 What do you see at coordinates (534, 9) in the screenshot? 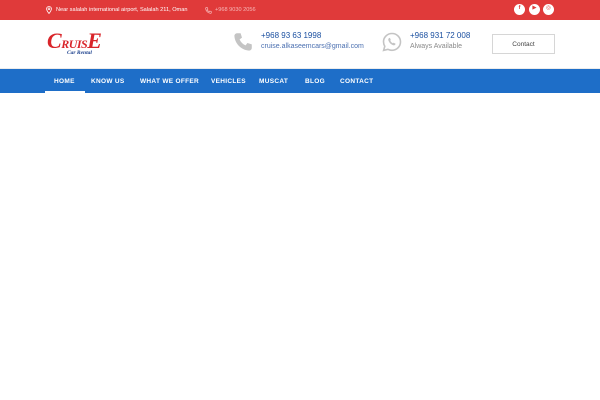
I see `youtube-icon: ▶` at bounding box center [534, 9].